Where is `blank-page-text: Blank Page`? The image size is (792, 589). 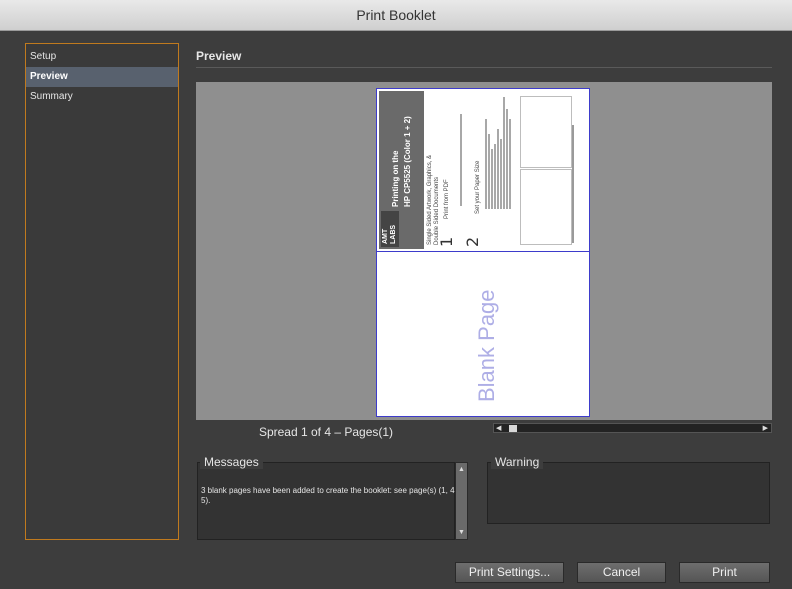 blank-page-text: Blank Page is located at coordinates (486, 345).